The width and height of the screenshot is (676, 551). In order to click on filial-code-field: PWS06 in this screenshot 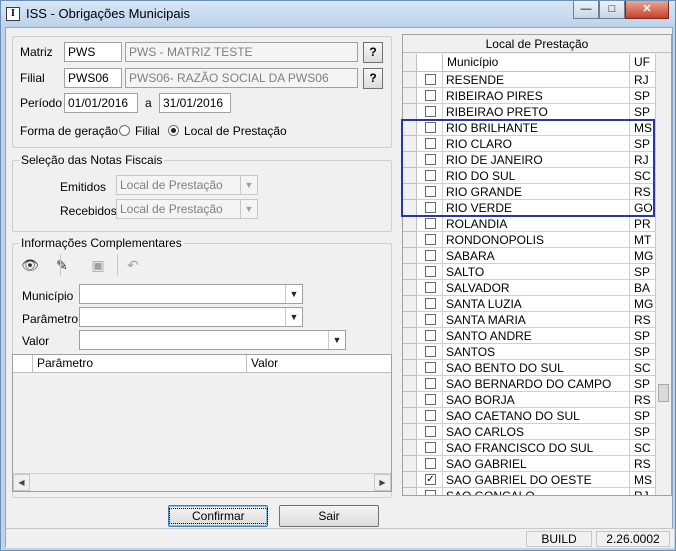, I will do `click(93, 78)`.